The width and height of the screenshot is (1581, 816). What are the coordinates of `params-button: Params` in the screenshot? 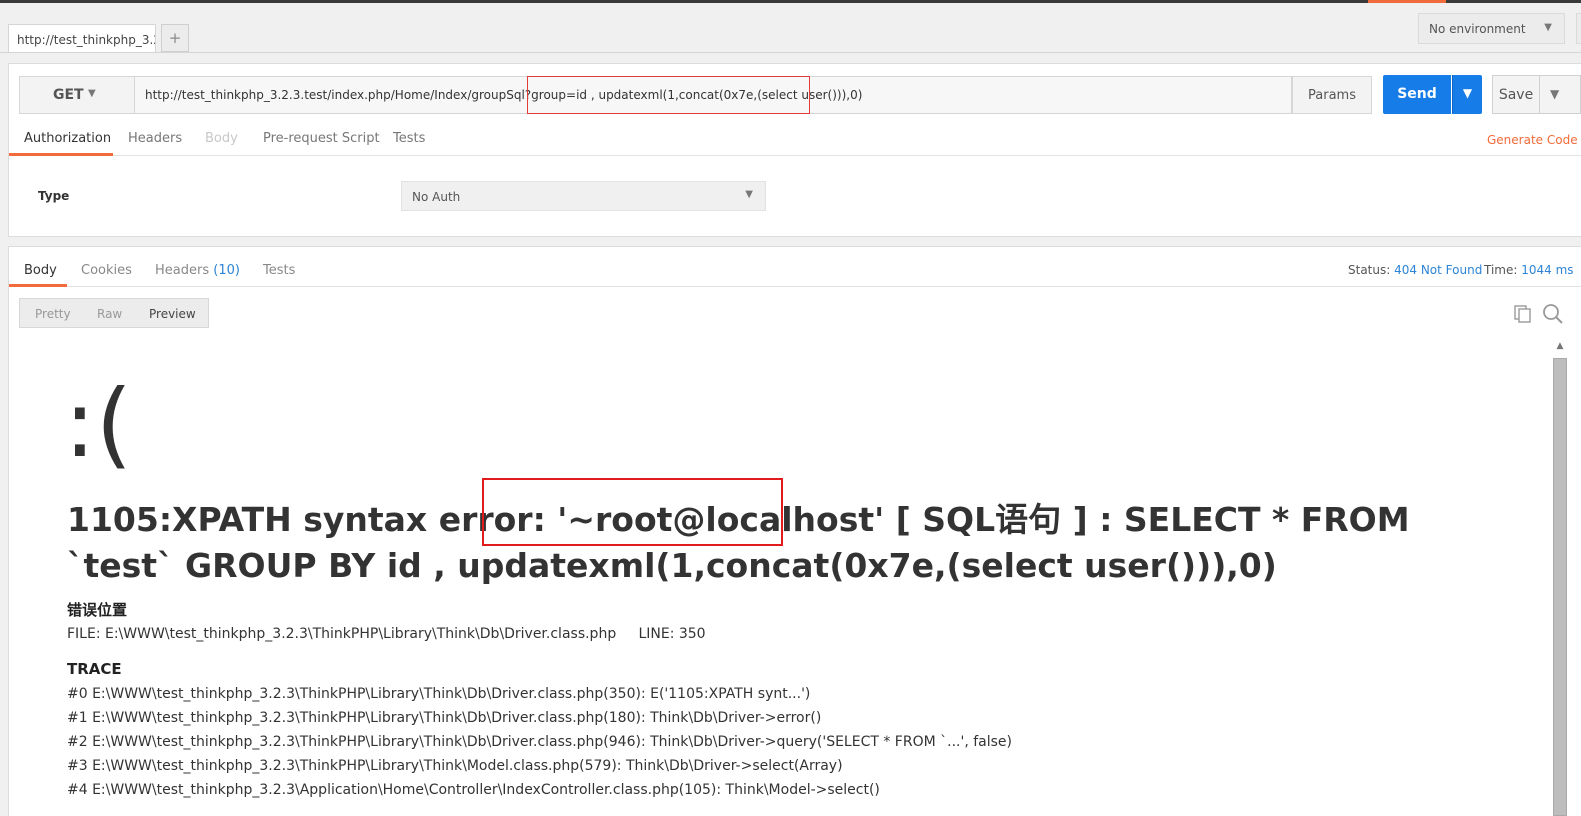 It's located at (1332, 95).